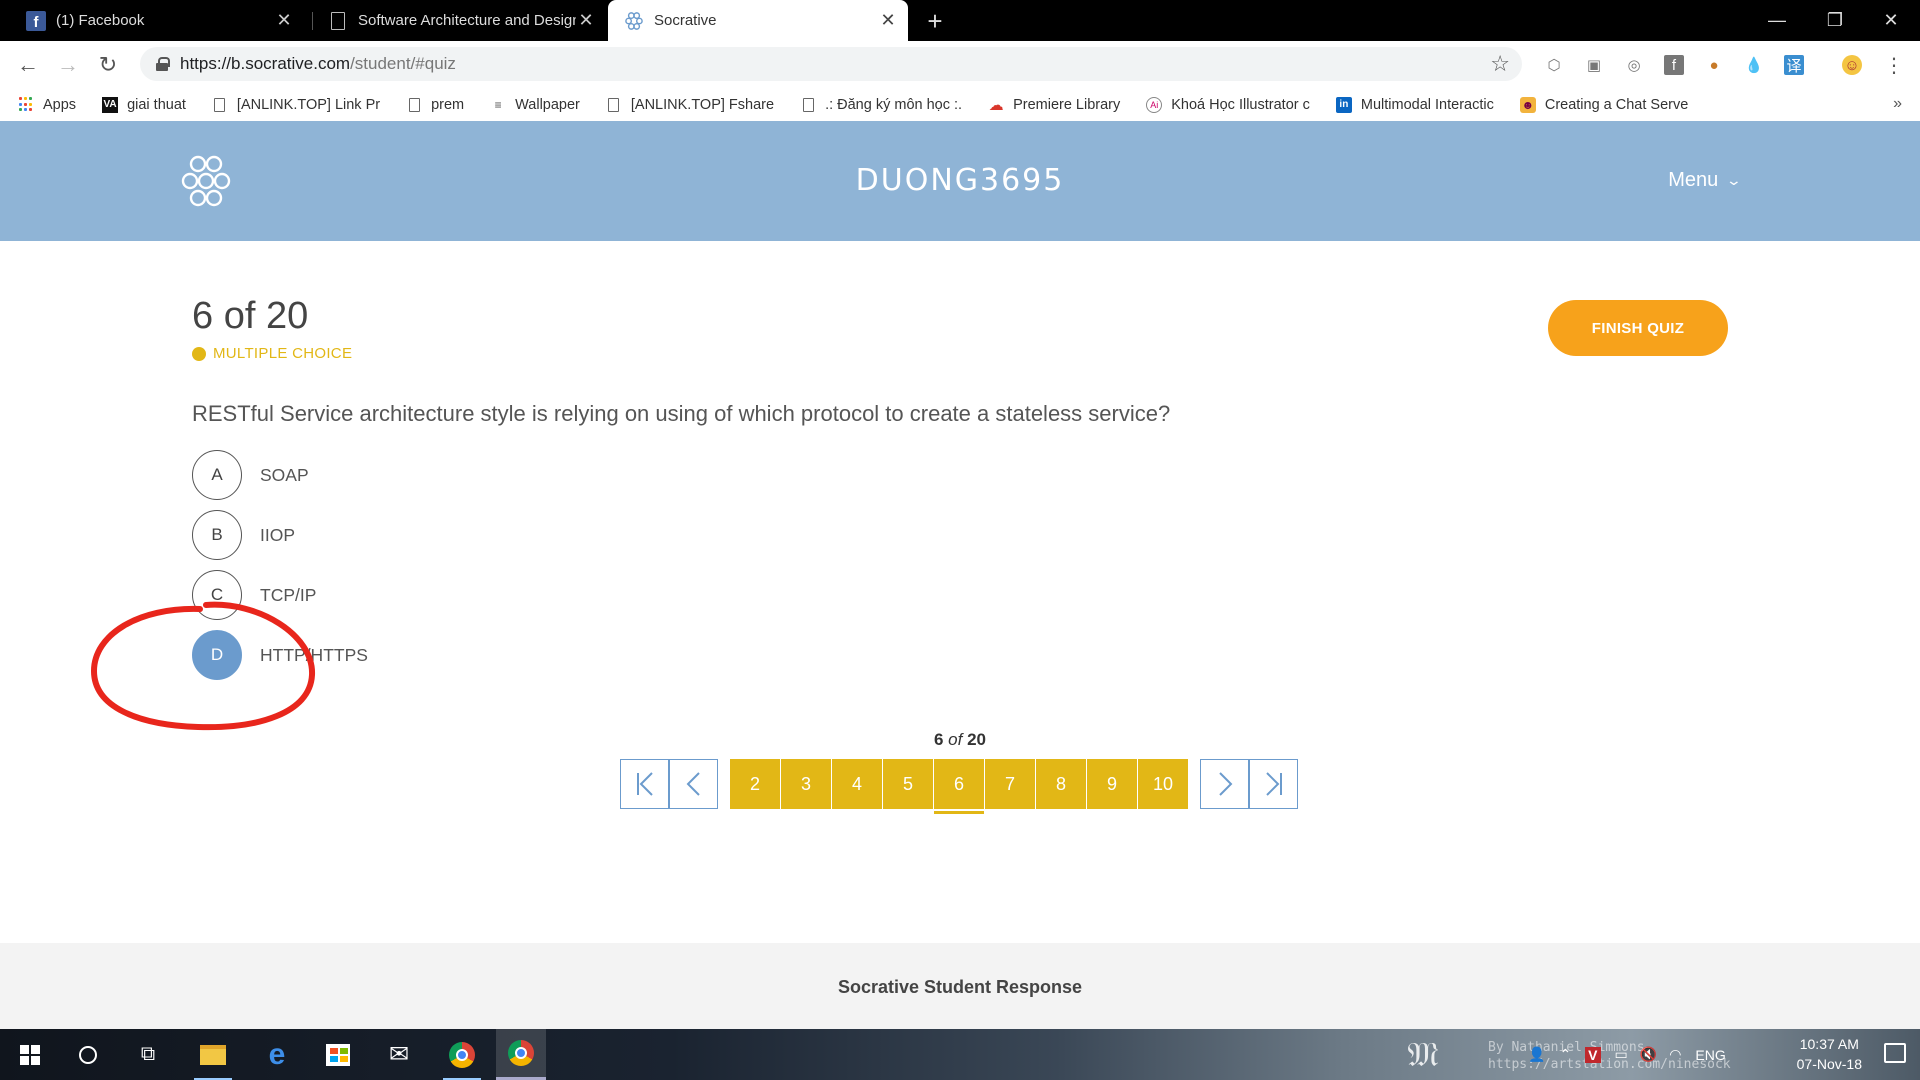  I want to click on page-4: 4, so click(857, 784).